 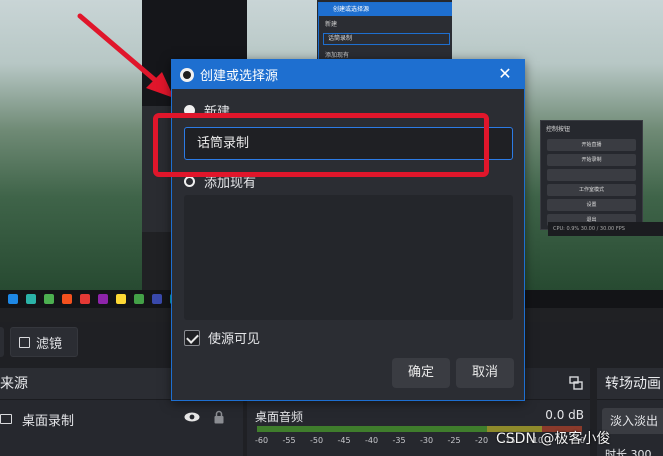 I want to click on duration-value: 300, so click(x=641, y=452).